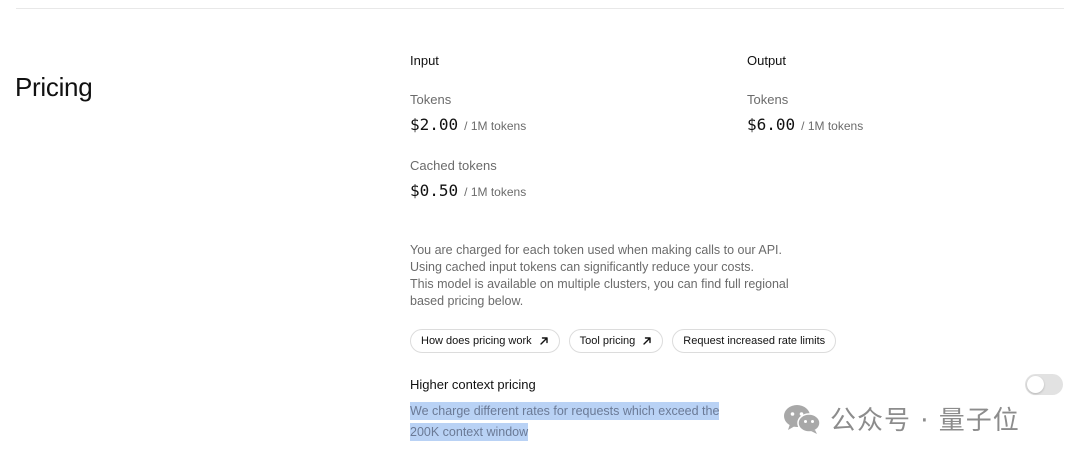 This screenshot has height=464, width=1080. I want to click on how-pricing-works-link: How does pricing work, so click(485, 341).